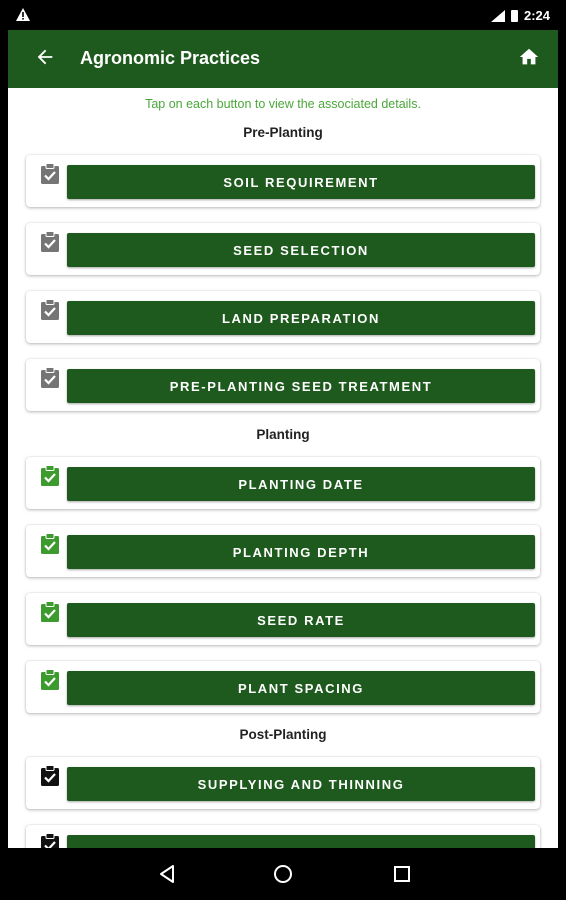 The height and width of the screenshot is (900, 566). I want to click on battery-icon, so click(514, 15).